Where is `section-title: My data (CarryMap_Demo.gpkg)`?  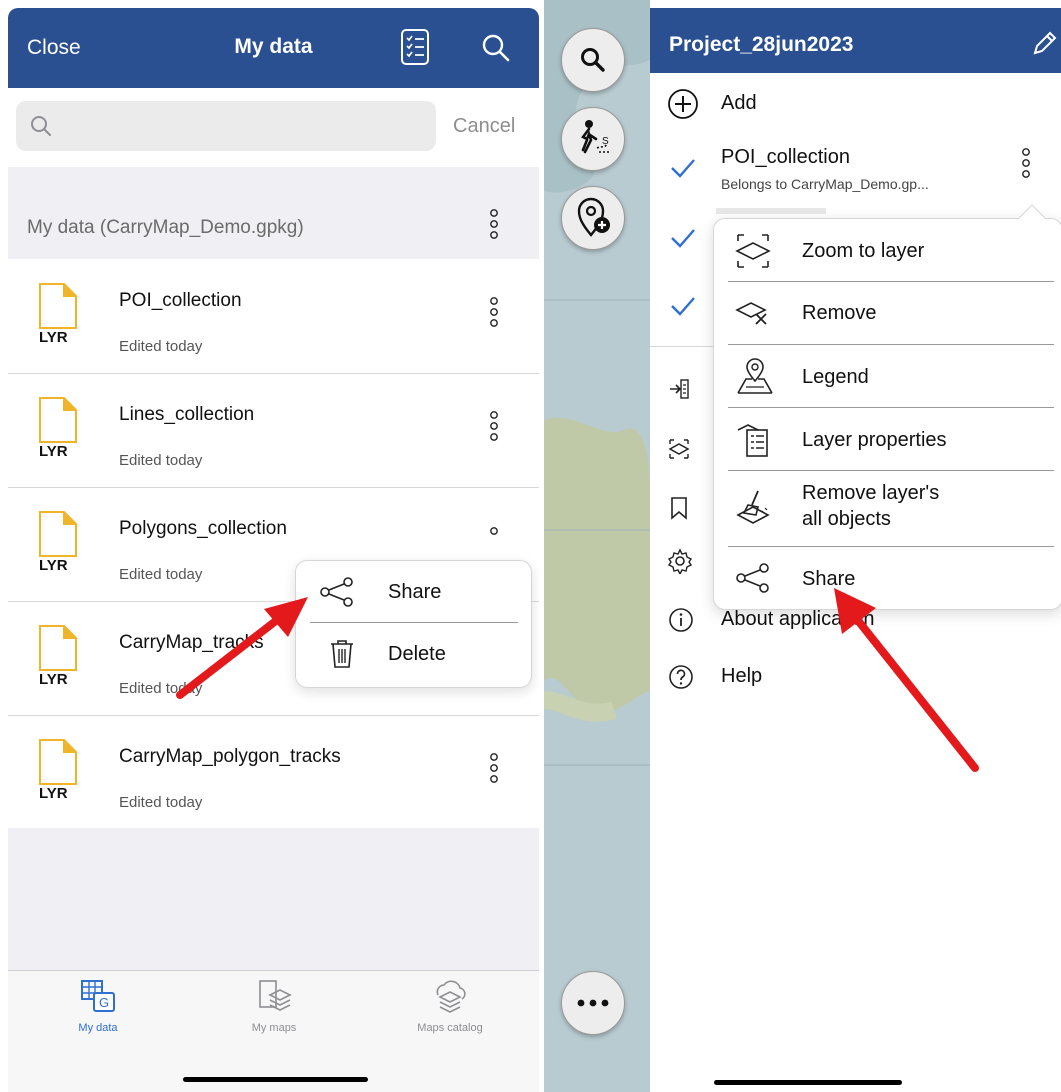 section-title: My data (CarryMap_Demo.gpkg) is located at coordinates (165, 227).